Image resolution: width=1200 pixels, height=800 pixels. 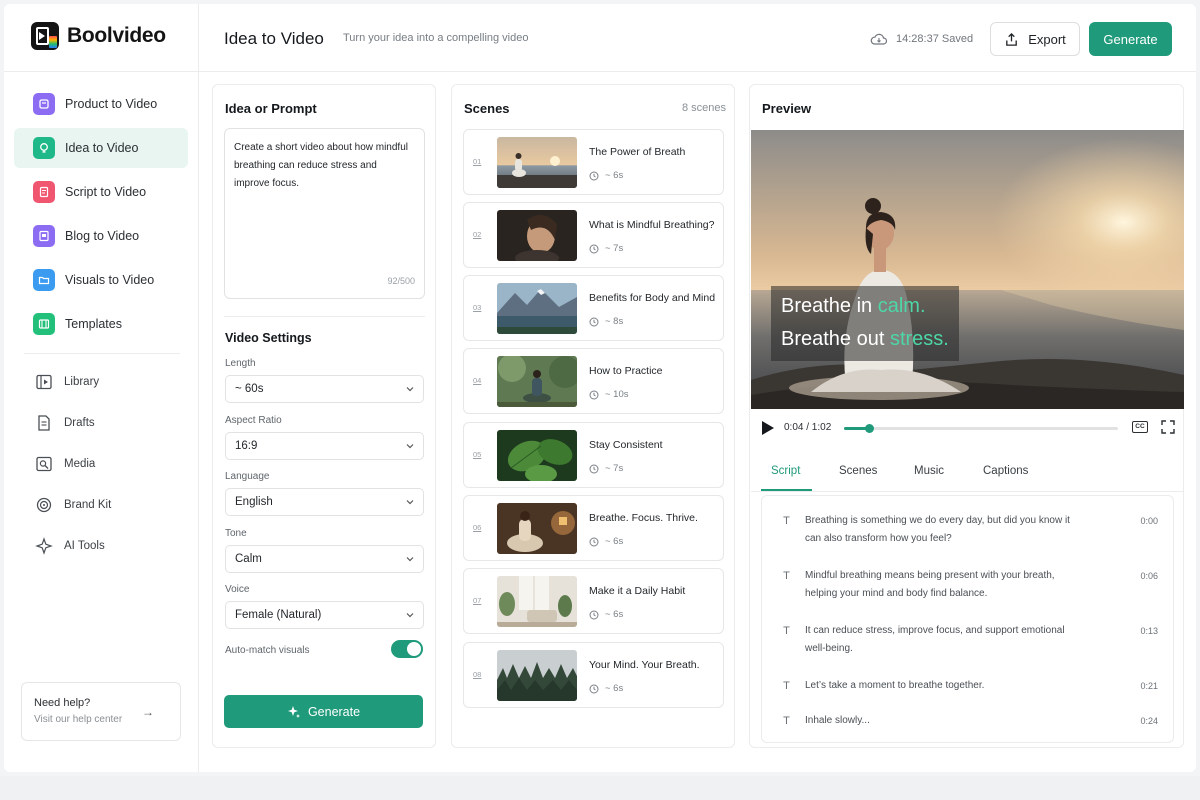 What do you see at coordinates (324, 502) in the screenshot?
I see `language-select: English` at bounding box center [324, 502].